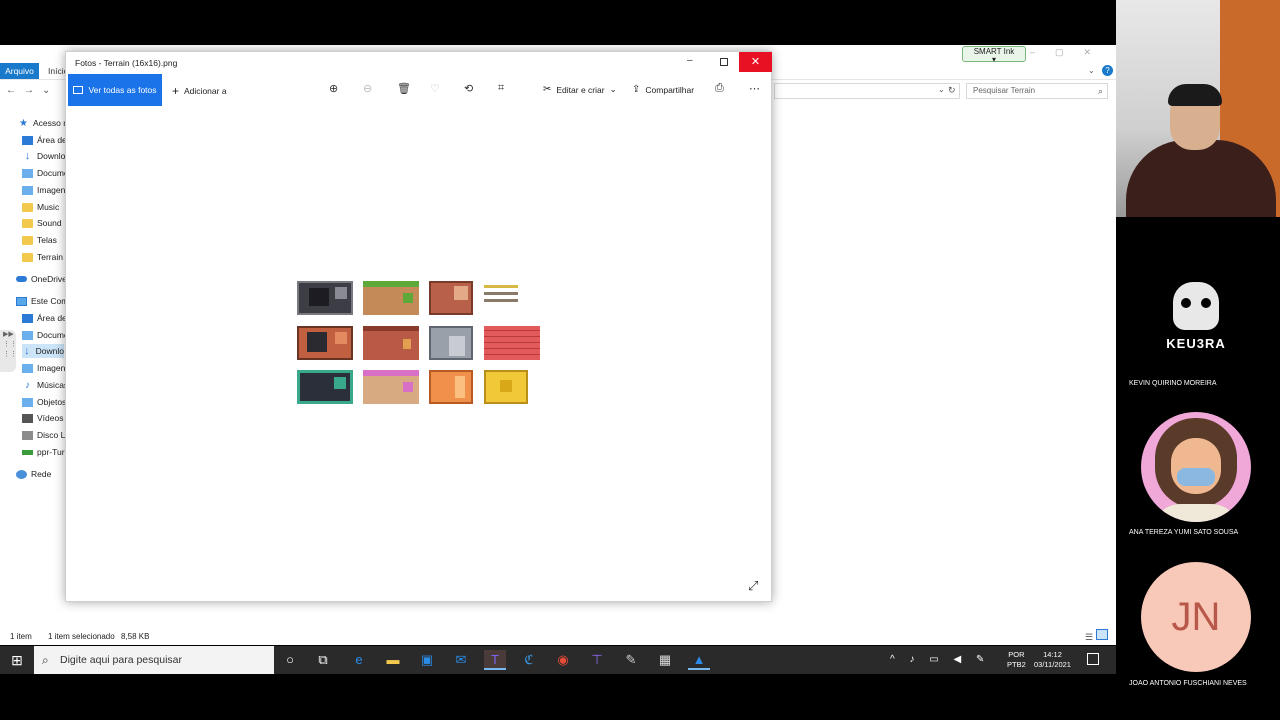 The height and width of the screenshot is (720, 1280). Describe the element at coordinates (53, 173) in the screenshot. I see `sidebar-item-label: Docume` at that location.